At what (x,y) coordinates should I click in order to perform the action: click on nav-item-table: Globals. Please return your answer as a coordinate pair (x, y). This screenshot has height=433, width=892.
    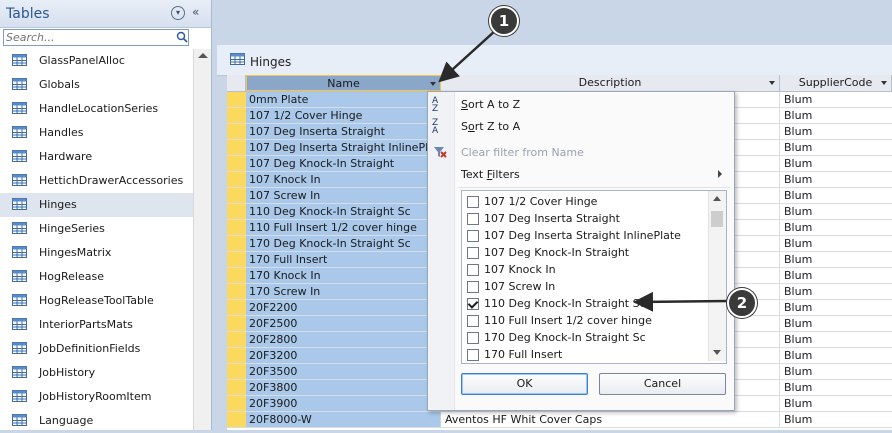
    Looking at the image, I should click on (96, 85).